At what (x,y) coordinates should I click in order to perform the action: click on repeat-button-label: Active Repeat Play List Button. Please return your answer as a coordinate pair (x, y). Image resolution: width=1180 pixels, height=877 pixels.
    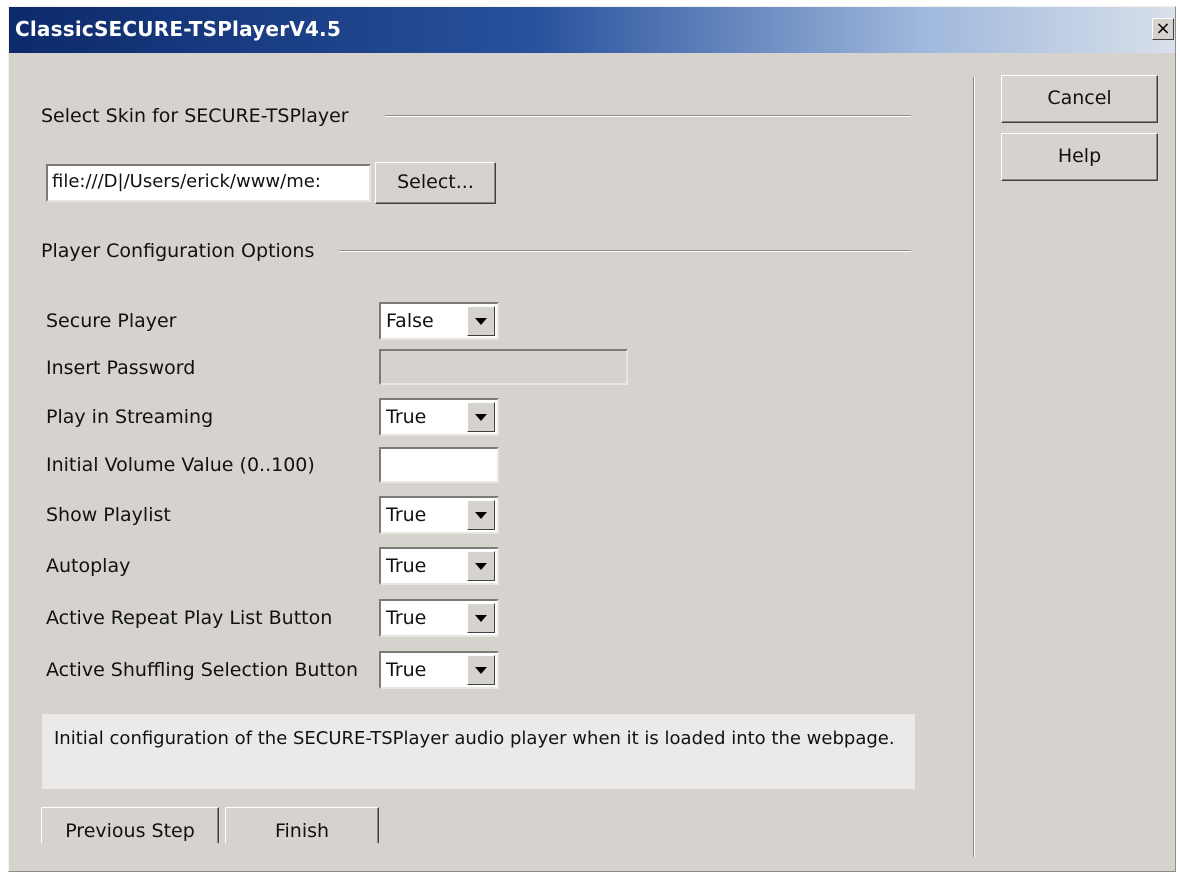
    Looking at the image, I should click on (189, 618).